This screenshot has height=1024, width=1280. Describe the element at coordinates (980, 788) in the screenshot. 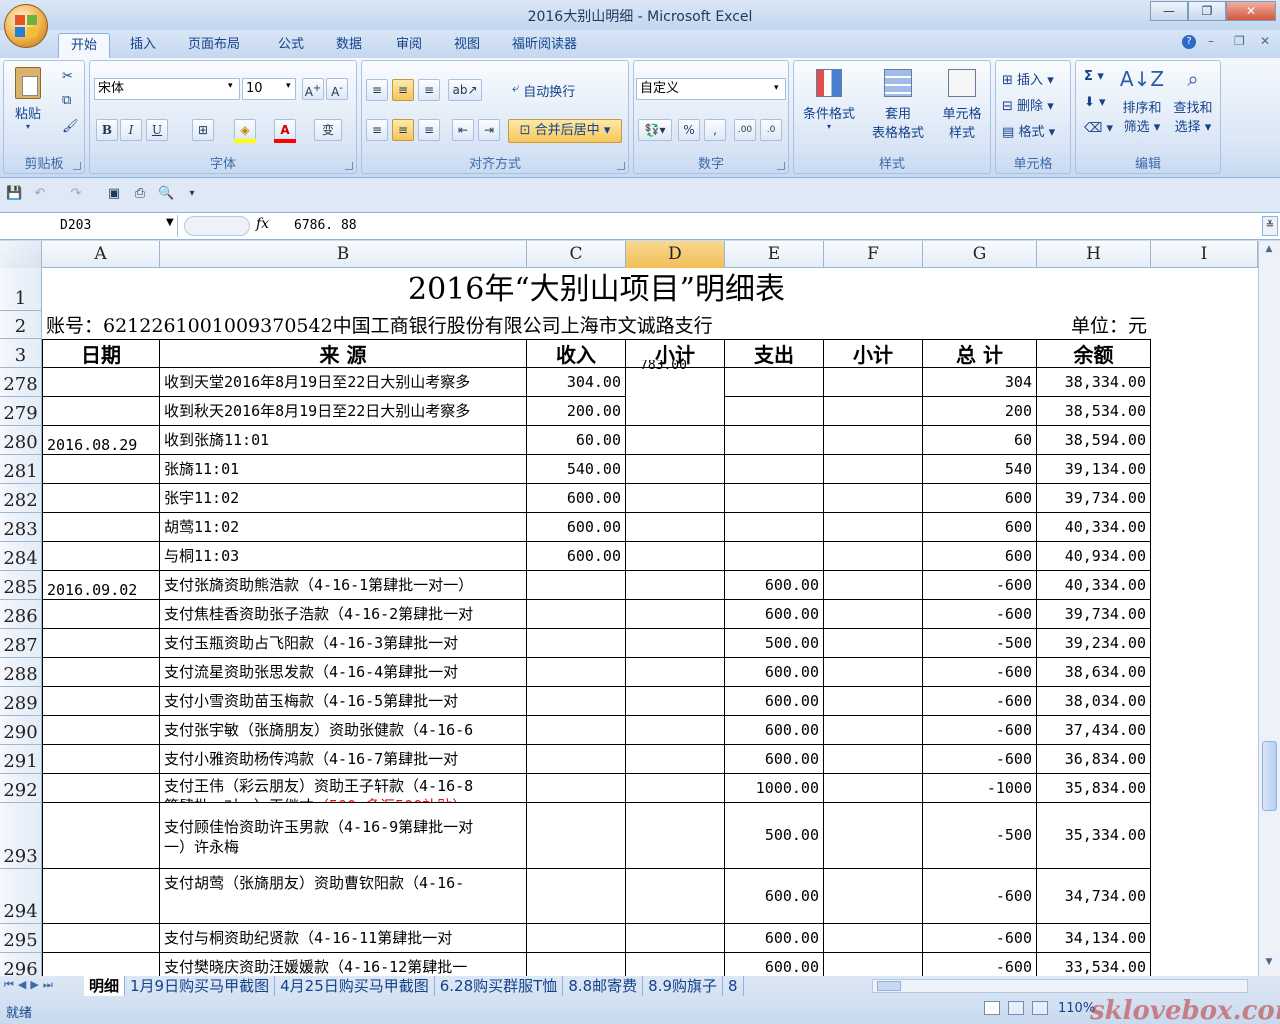

I see `total-cell: -1000` at that location.